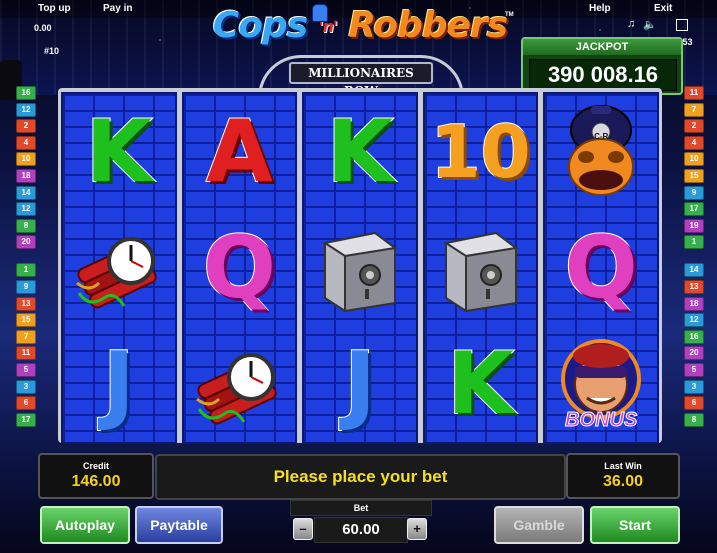 The image size is (717, 553). I want to click on reel-1: KJ, so click(119, 268).